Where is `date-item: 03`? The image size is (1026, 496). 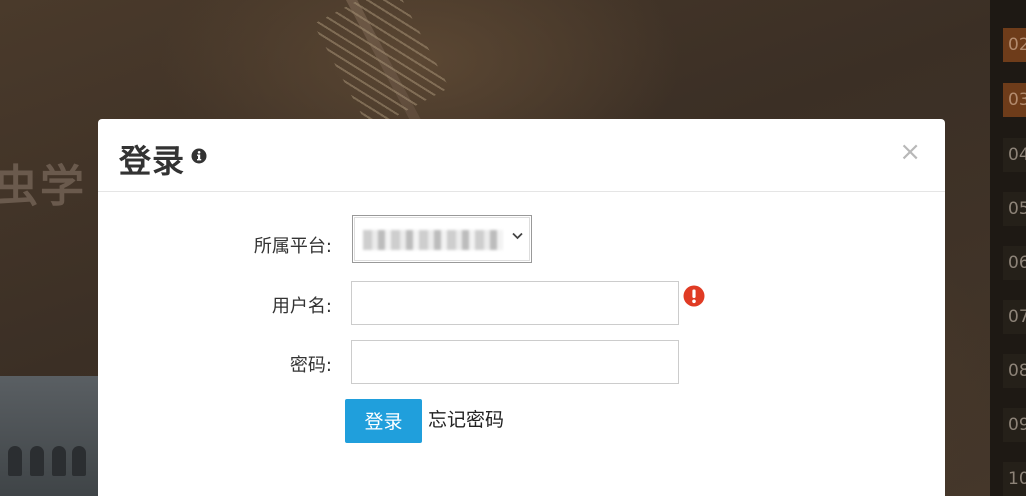
date-item: 03 is located at coordinates (1014, 100).